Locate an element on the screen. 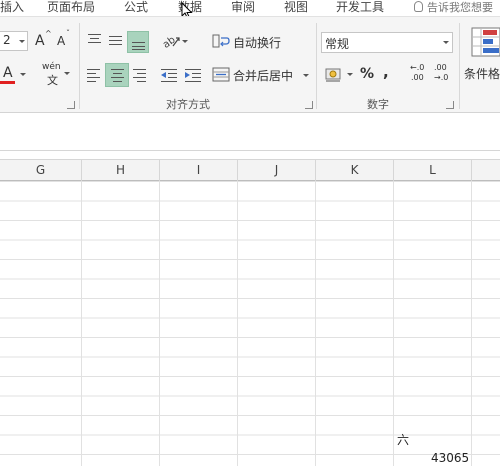 This screenshot has height=466, width=500. font-dialog-launcher-icon is located at coordinates (71, 105).